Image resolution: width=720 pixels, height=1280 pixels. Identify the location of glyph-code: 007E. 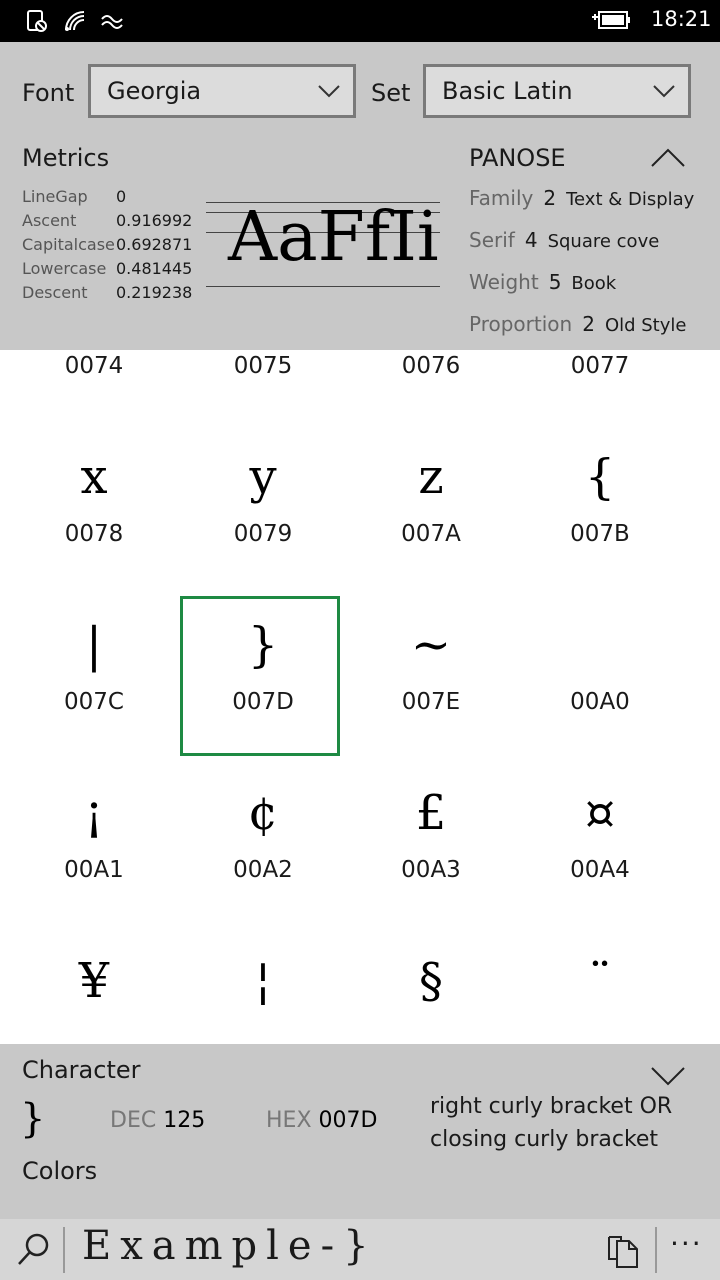
(431, 702).